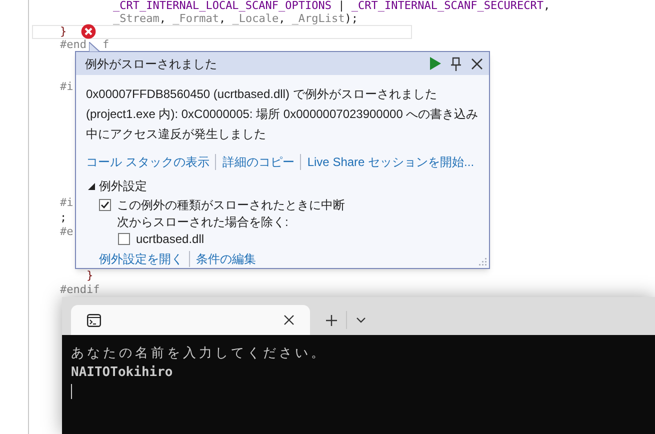  What do you see at coordinates (202, 222) in the screenshot?
I see `option-label: 次からスローされた場合を除く:` at bounding box center [202, 222].